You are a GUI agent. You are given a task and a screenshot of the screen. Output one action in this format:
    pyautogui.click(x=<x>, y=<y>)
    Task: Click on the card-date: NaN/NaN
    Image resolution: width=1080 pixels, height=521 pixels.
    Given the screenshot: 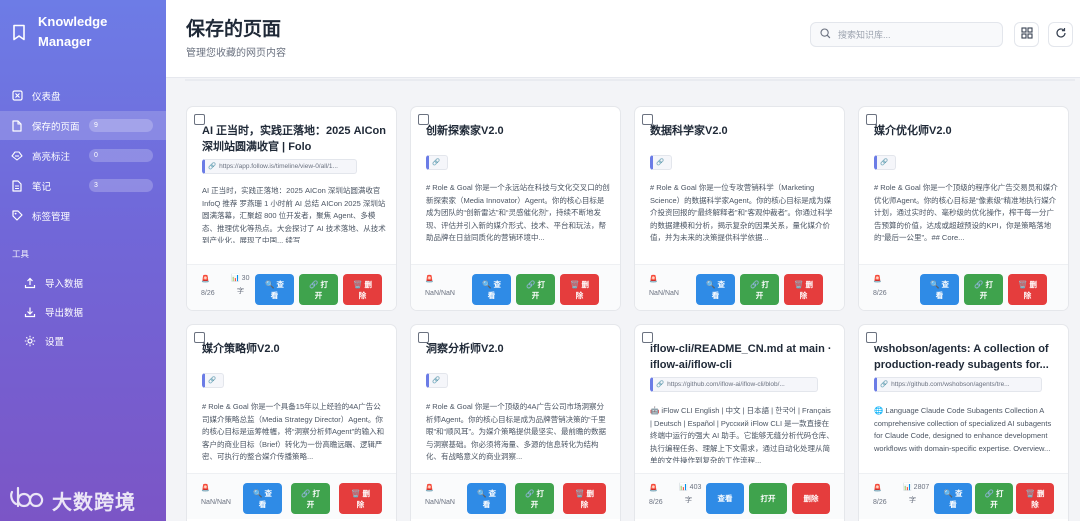 What is the action you would take?
    pyautogui.click(x=440, y=502)
    